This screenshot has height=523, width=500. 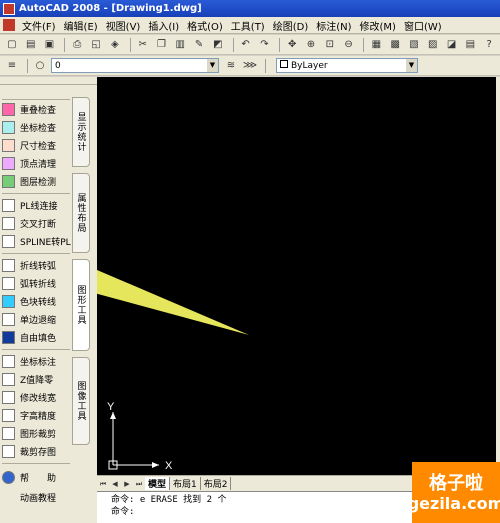 I want to click on tool-palettes-icon: ▧, so click(x=414, y=45).